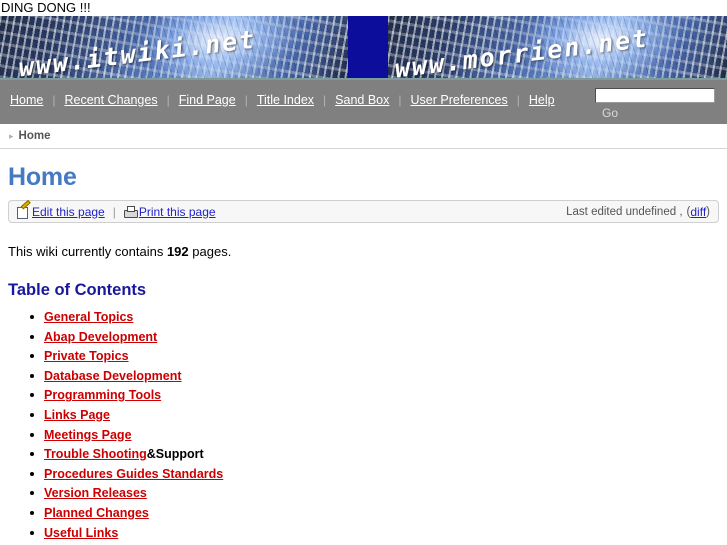  What do you see at coordinates (88, 317) in the screenshot?
I see `toc-link-general-topics: General Topics` at bounding box center [88, 317].